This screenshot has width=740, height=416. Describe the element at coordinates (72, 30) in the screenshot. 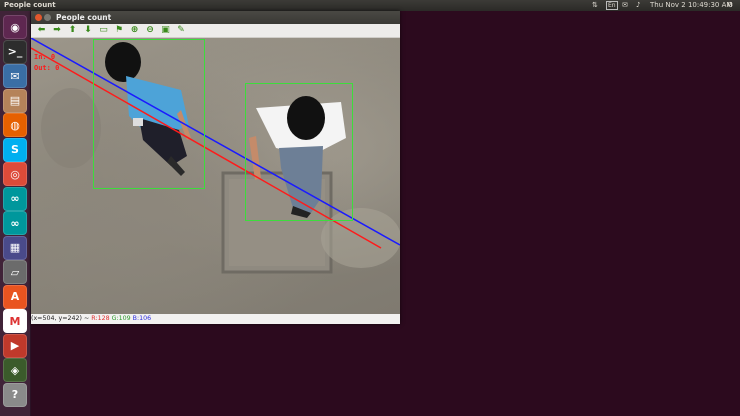

I see `pan-up-icon: ⬆` at that location.